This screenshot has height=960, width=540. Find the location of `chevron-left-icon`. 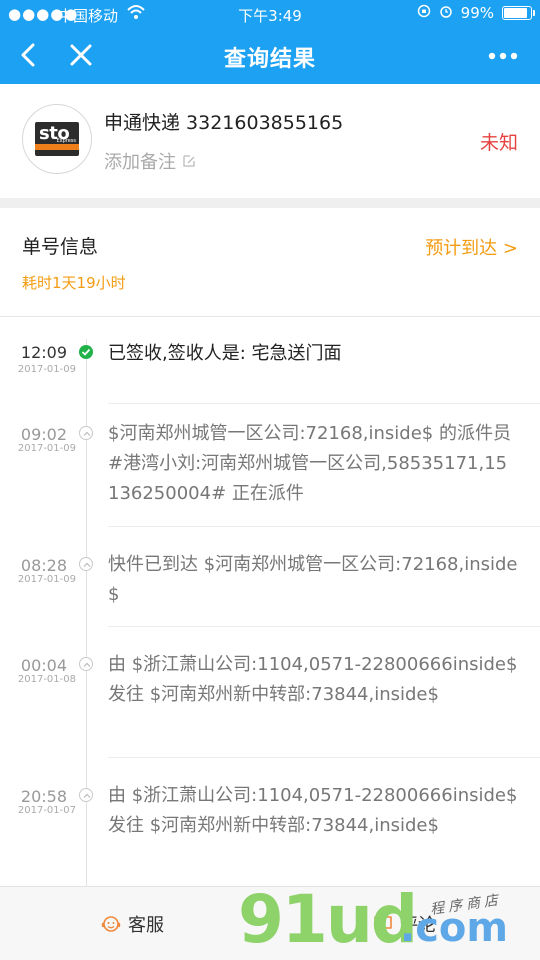

chevron-left-icon is located at coordinates (28, 55).